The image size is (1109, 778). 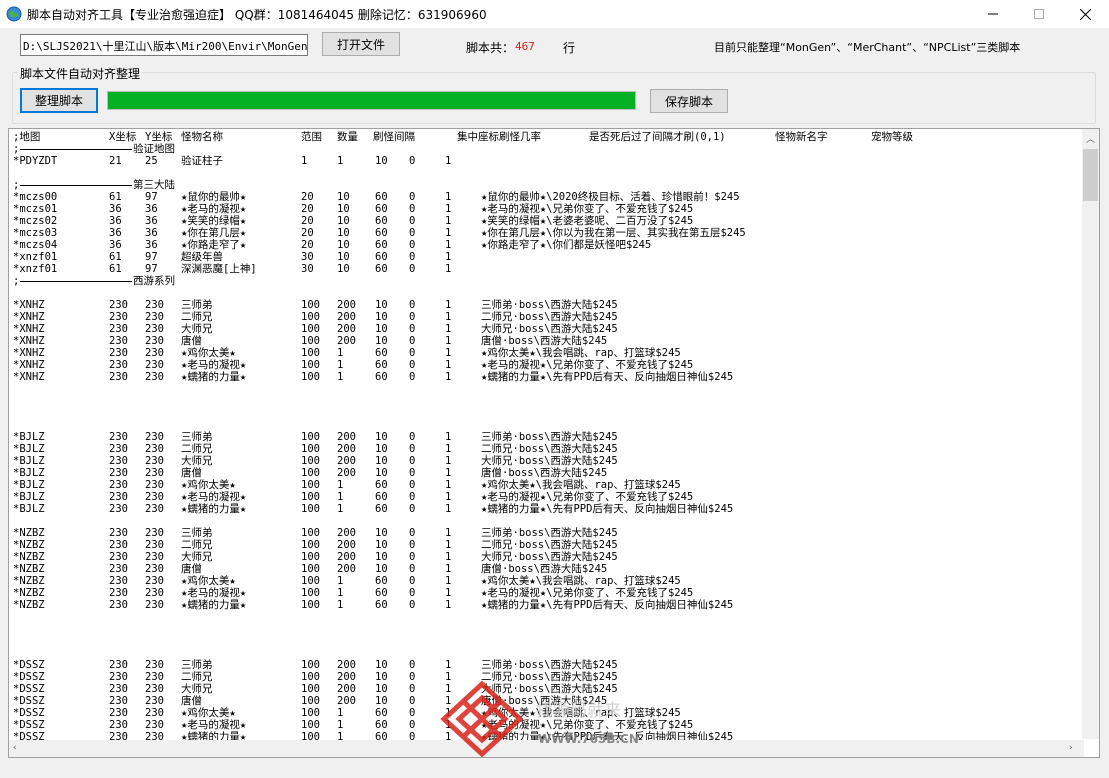 What do you see at coordinates (499, 137) in the screenshot?
I see `header-cell: 集中座标刷怪几率` at bounding box center [499, 137].